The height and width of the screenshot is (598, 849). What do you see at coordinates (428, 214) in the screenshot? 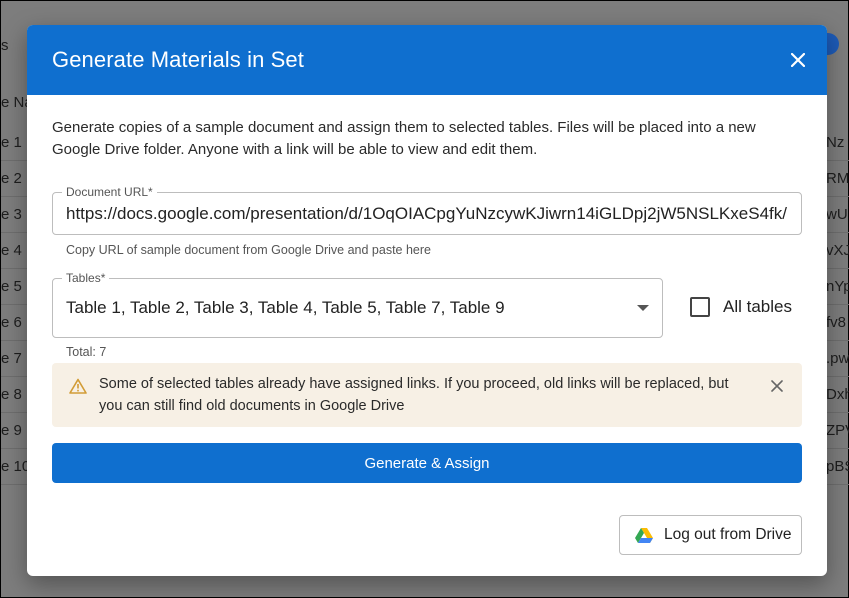
I see `document-url-input` at bounding box center [428, 214].